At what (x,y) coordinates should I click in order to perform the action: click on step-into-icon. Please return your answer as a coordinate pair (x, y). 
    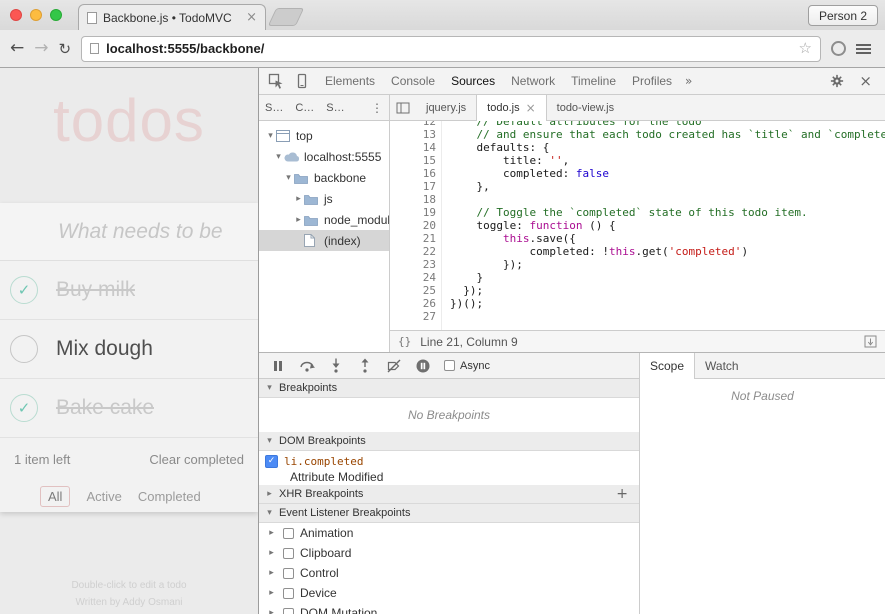
    Looking at the image, I should click on (336, 366).